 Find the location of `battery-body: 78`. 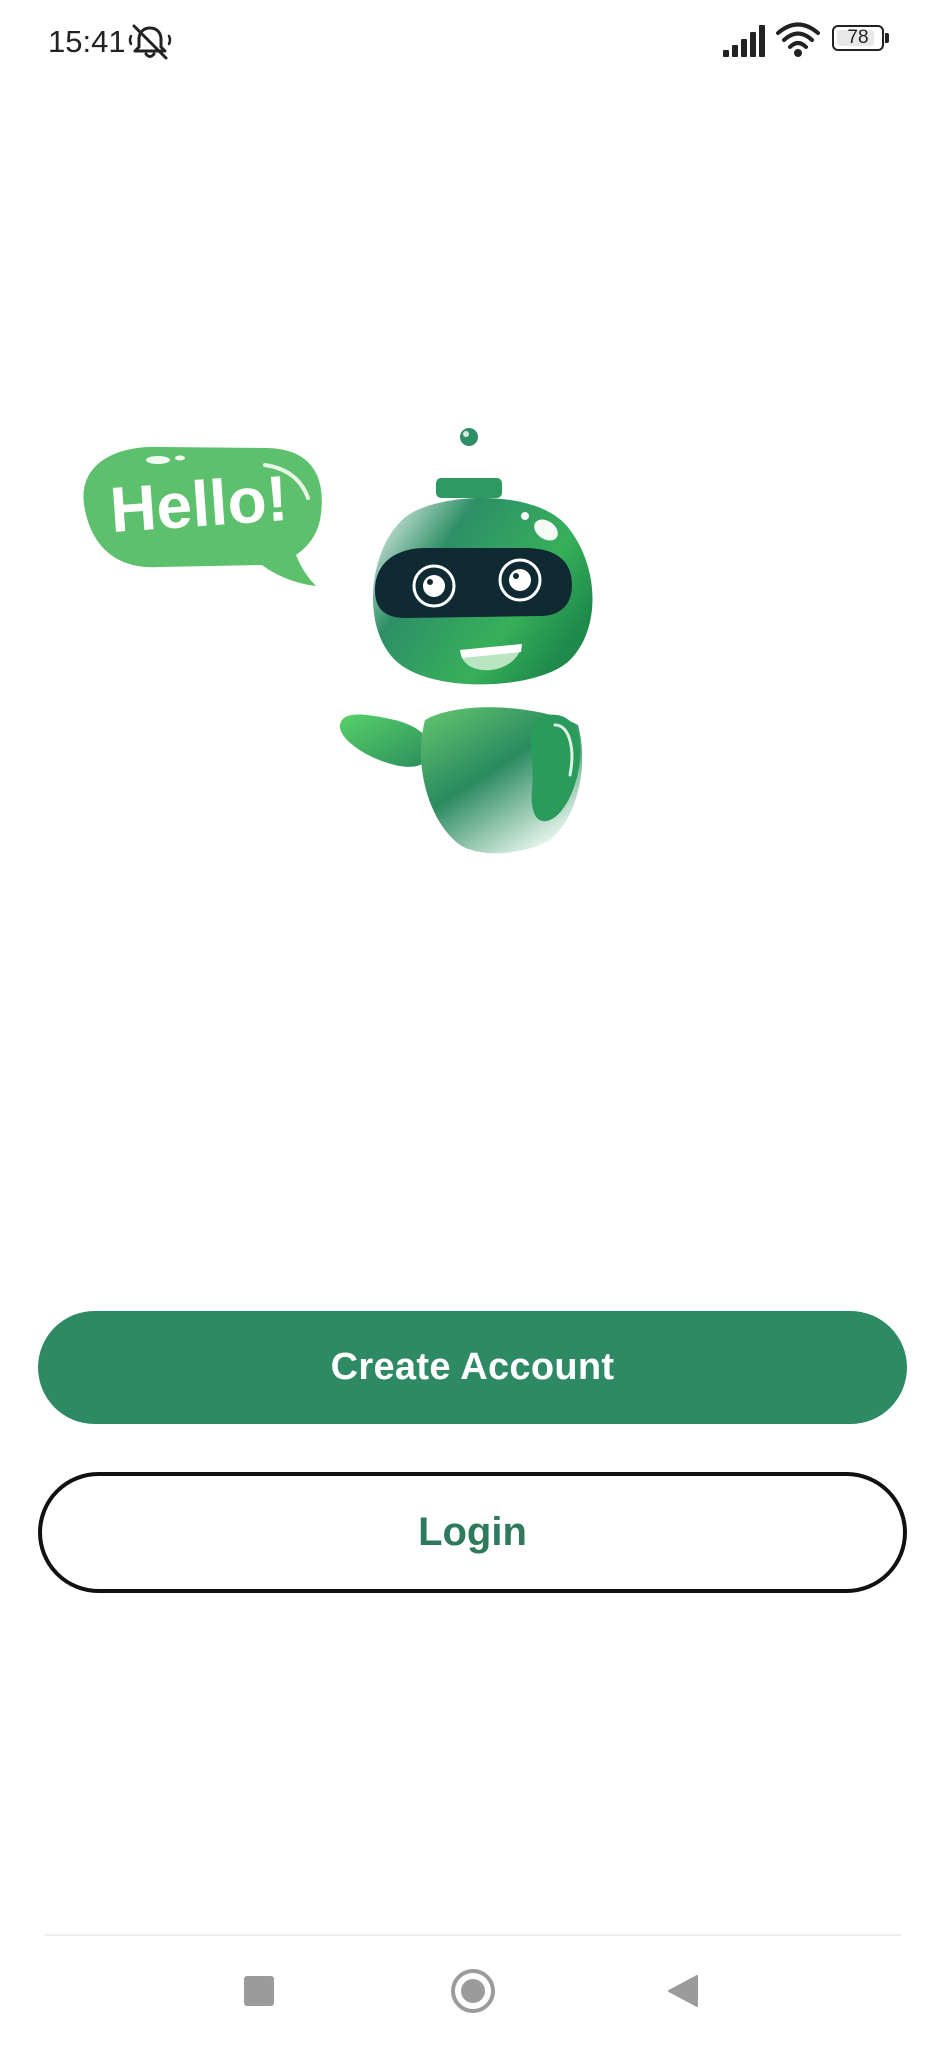

battery-body: 78 is located at coordinates (858, 38).